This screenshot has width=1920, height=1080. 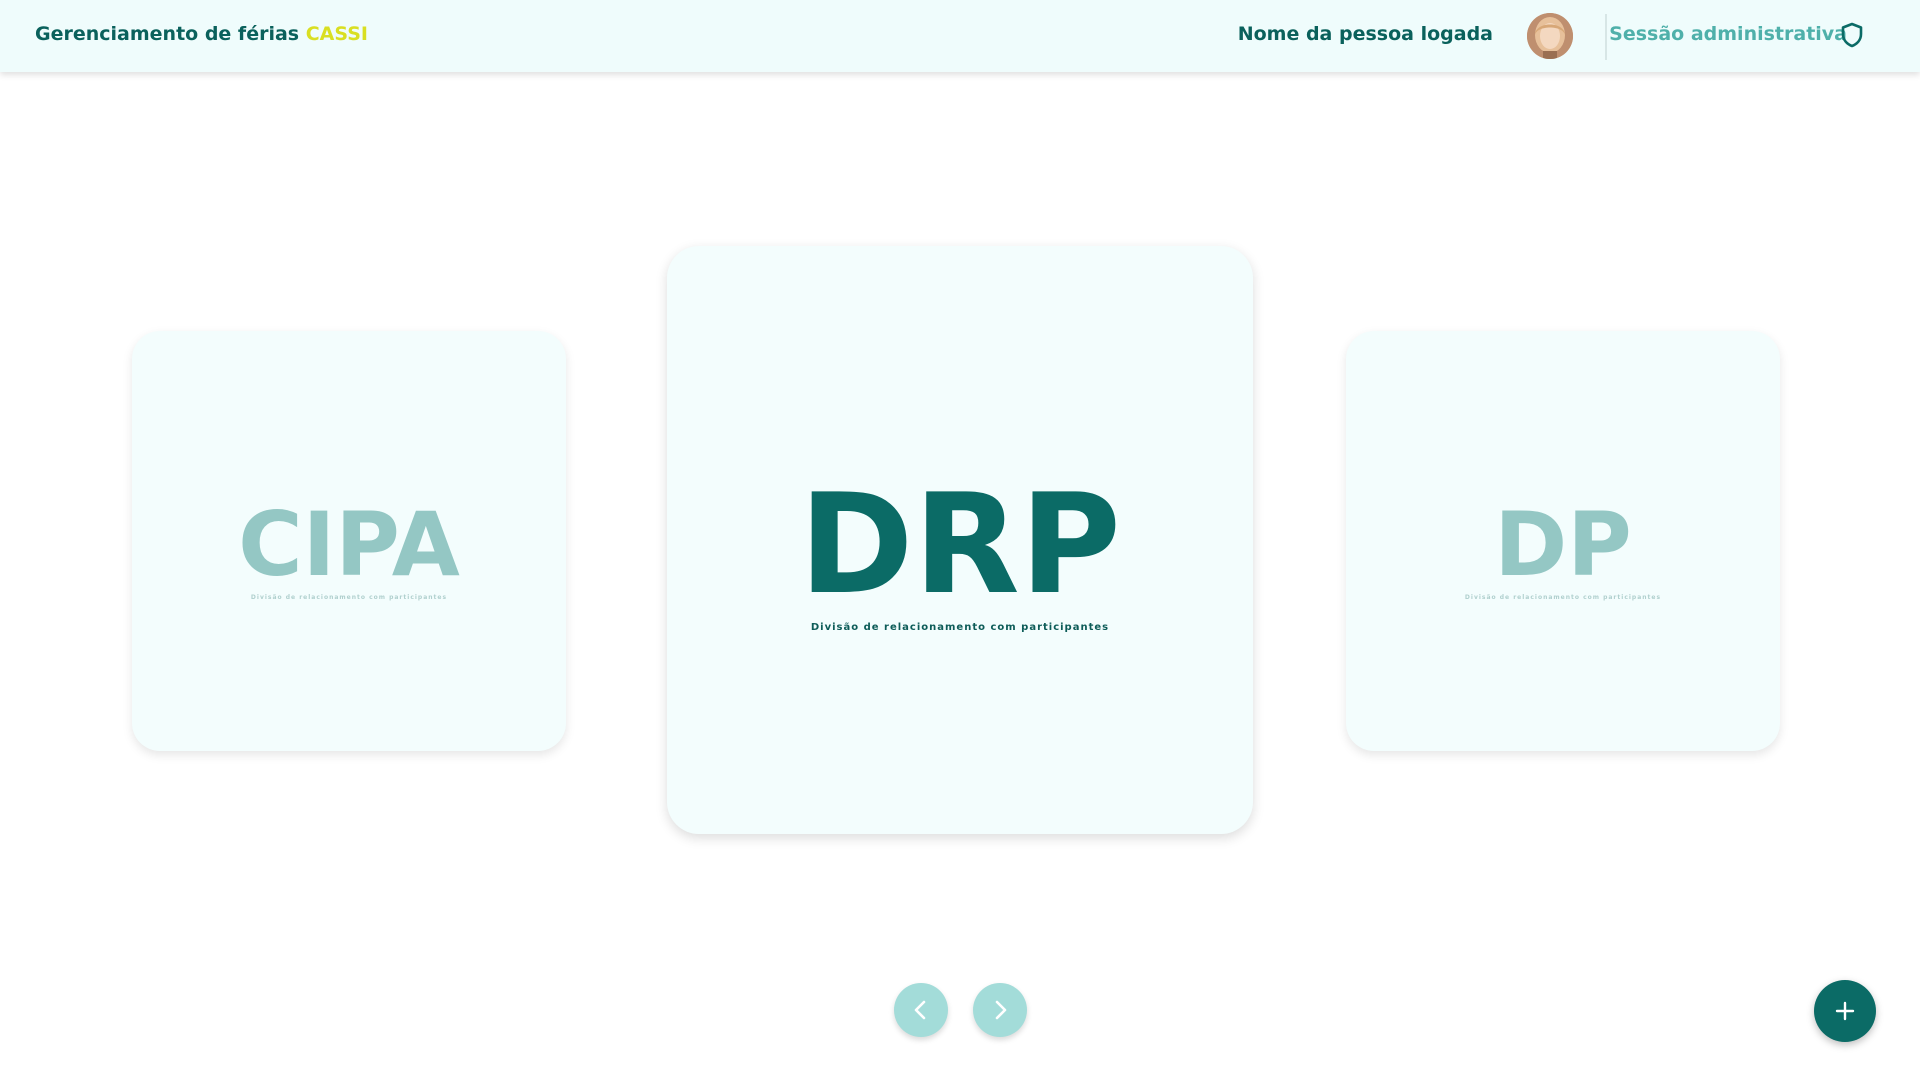 I want to click on add-button, so click(x=1845, y=1011).